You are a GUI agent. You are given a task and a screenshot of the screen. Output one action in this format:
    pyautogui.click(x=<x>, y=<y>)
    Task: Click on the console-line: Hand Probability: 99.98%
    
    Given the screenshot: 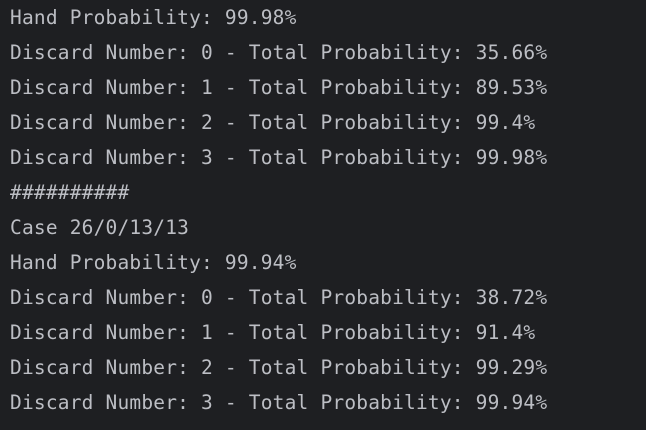 What is the action you would take?
    pyautogui.click(x=153, y=17)
    